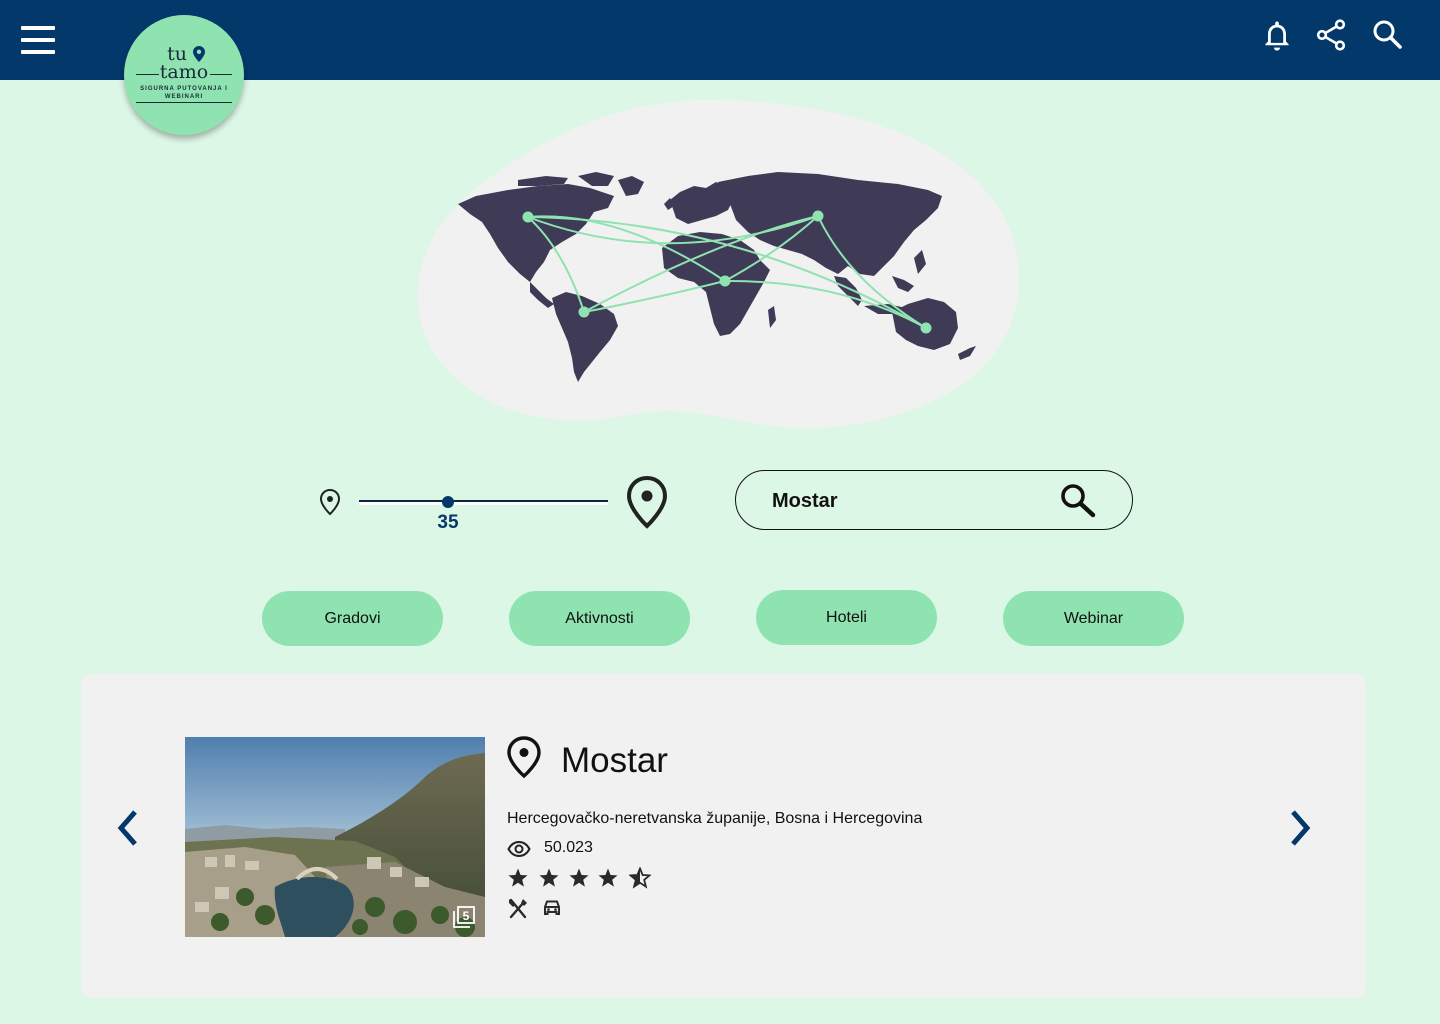 Image resolution: width=1440 pixels, height=1024 pixels. What do you see at coordinates (1332, 35) in the screenshot?
I see `share-icon` at bounding box center [1332, 35].